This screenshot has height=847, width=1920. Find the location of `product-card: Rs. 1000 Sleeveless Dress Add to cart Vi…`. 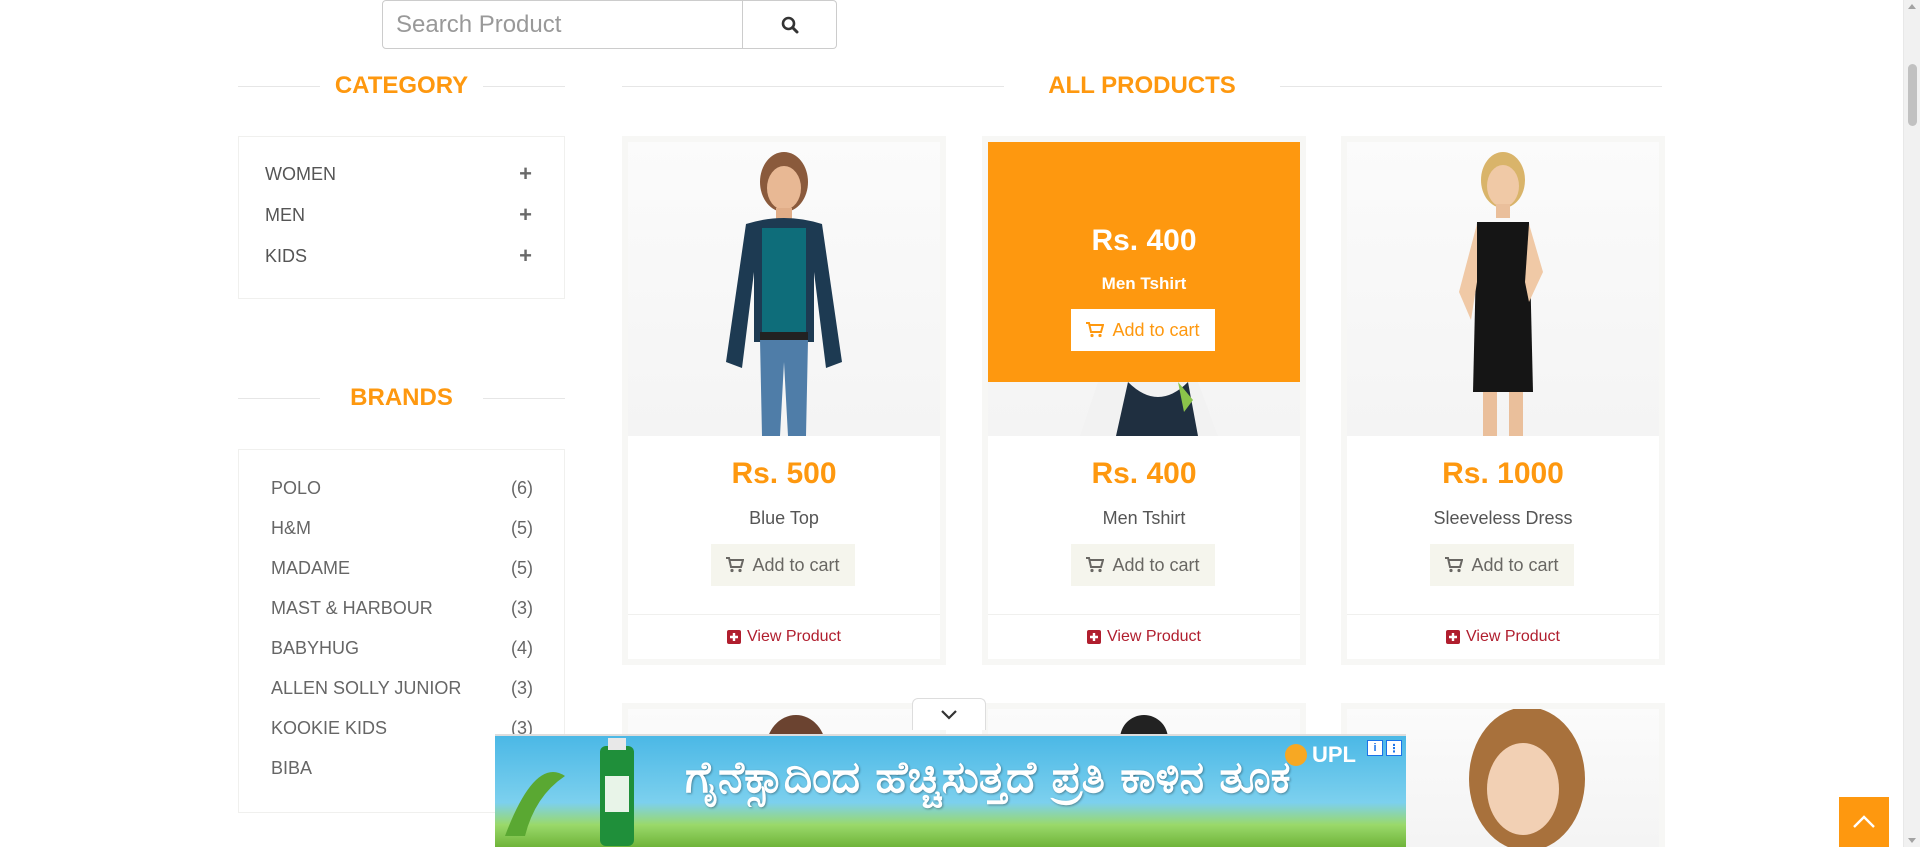

product-card: Rs. 1000 Sleeveless Dress Add to cart Vi… is located at coordinates (1503, 400).